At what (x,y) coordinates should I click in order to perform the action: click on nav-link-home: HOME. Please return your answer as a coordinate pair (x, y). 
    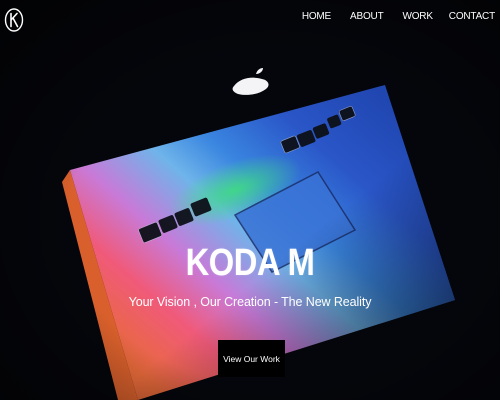
    Looking at the image, I should click on (316, 16).